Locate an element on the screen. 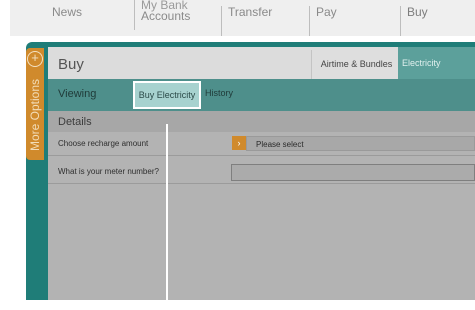 The width and height of the screenshot is (475, 310). details-section-header: Details is located at coordinates (261, 121).